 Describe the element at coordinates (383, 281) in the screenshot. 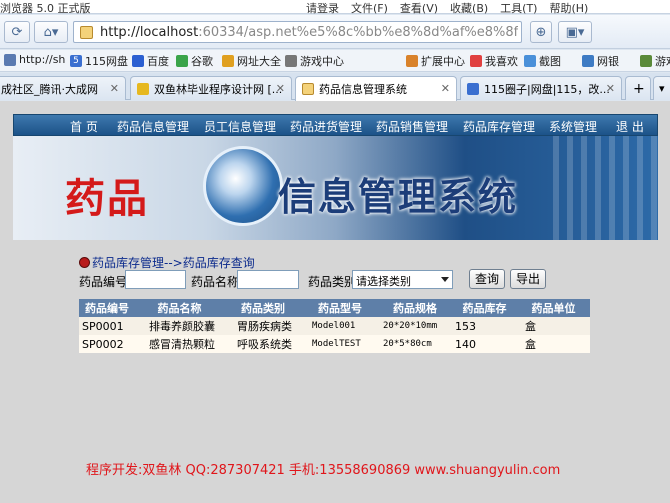

I see `drug-type-value: 请选择类别` at that location.